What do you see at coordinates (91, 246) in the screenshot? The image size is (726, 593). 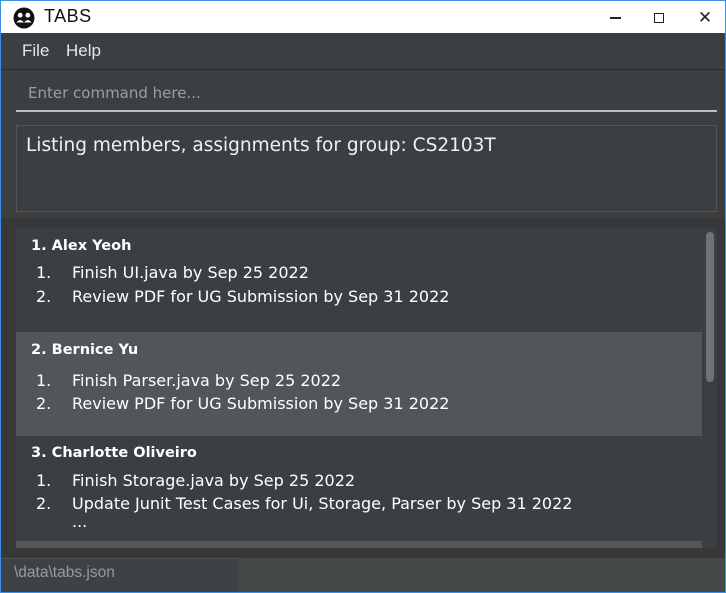 I see `member-name-text: Alex Yeoh` at bounding box center [91, 246].